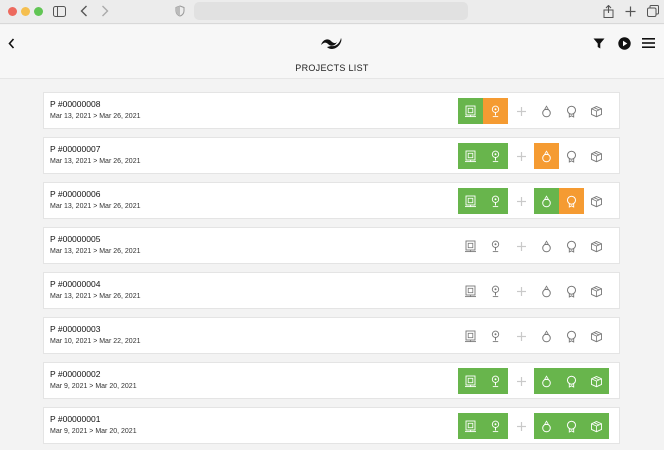 This screenshot has width=664, height=450. I want to click on document-icon, so click(470, 111).